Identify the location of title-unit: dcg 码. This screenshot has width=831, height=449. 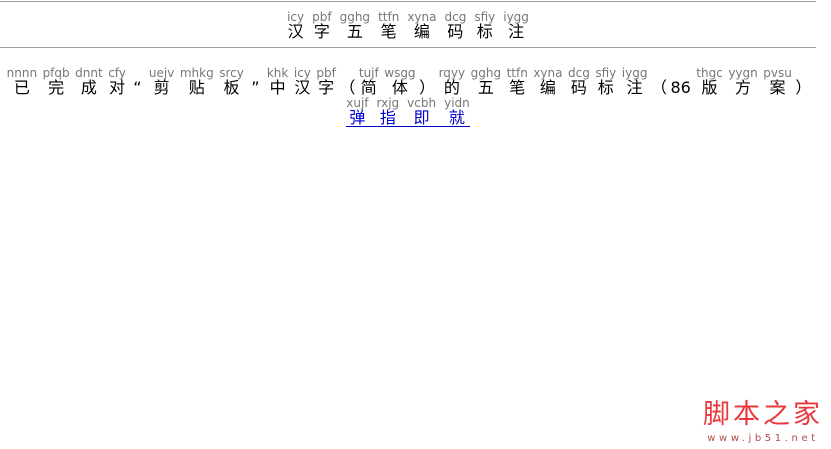
(455, 25).